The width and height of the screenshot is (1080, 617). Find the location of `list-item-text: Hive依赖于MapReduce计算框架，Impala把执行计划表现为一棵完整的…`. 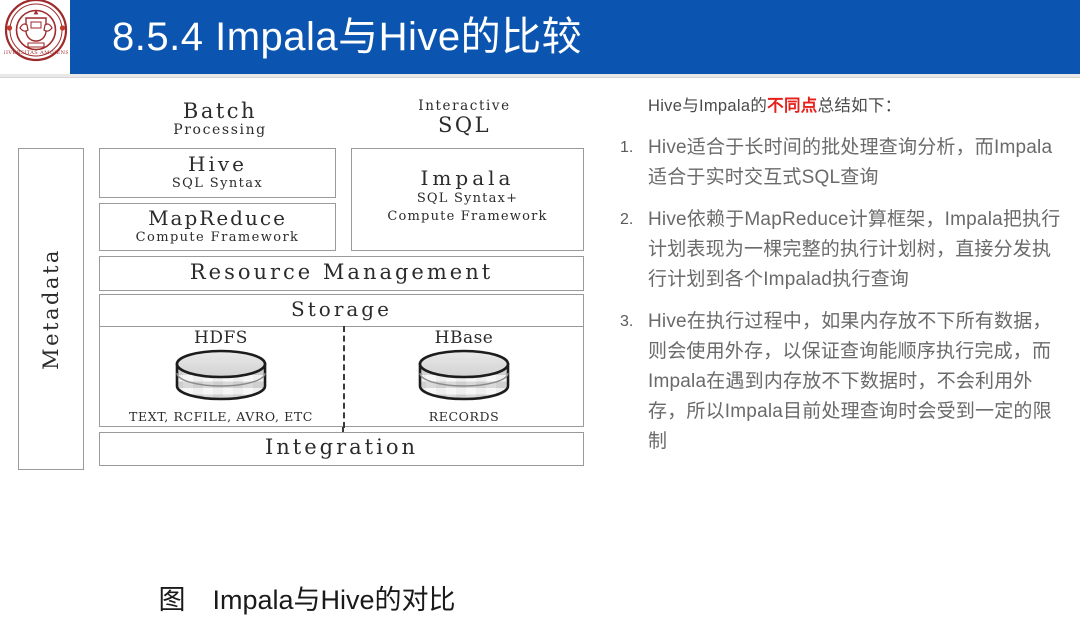

list-item-text: Hive依赖于MapReduce计算框架，Impala把执行计划表现为一棵完整的… is located at coordinates (854, 249).